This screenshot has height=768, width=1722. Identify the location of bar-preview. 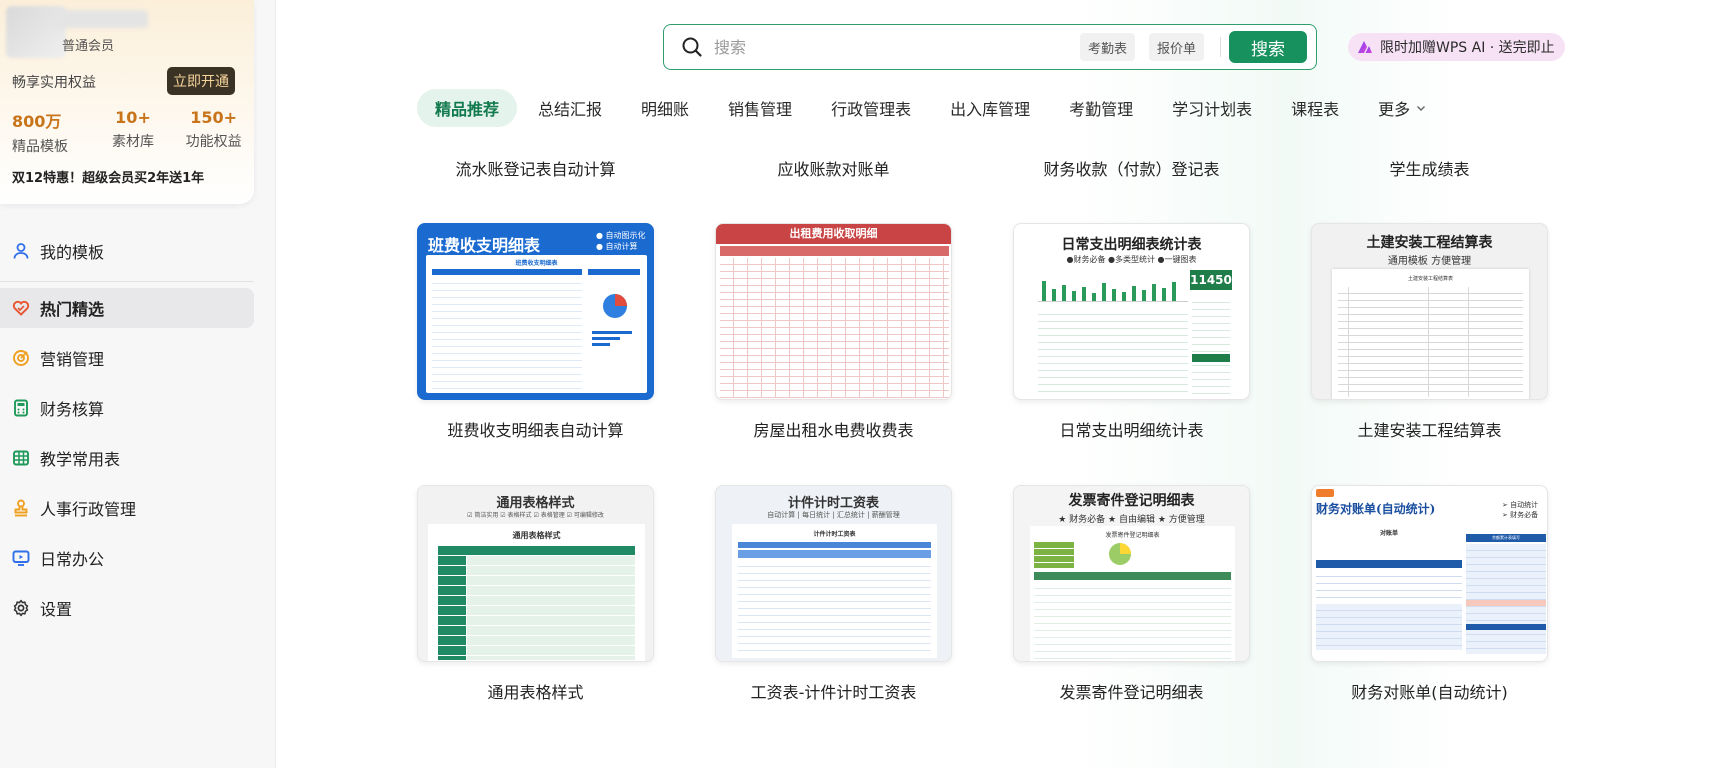
(1113, 285).